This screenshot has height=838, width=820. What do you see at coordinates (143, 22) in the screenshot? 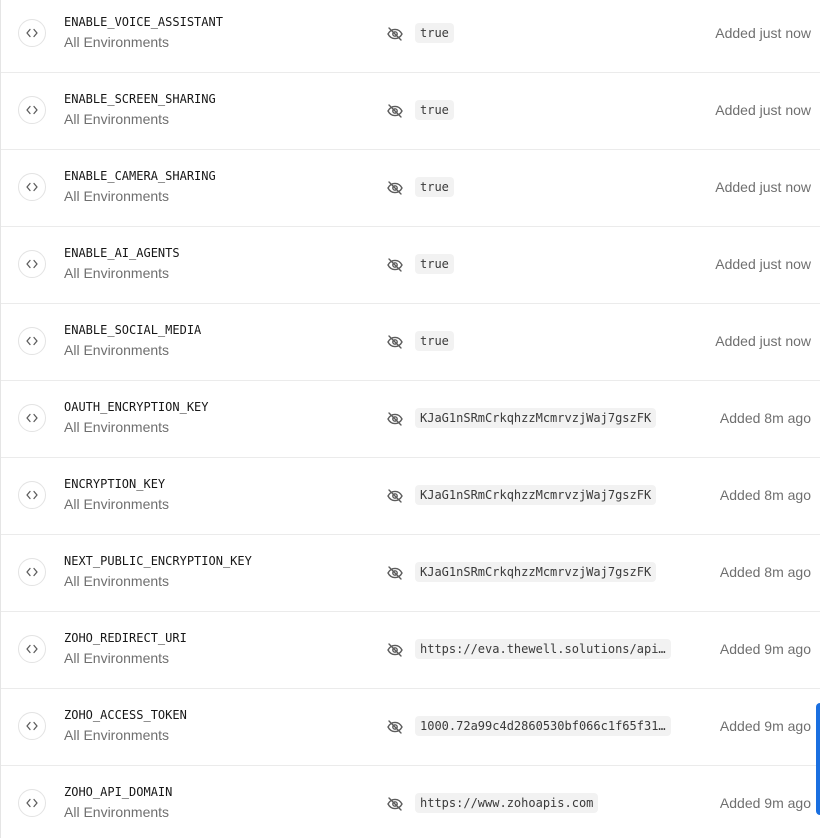
I see `env-var-key: ENABLE_VOICE_ASSISTANT` at bounding box center [143, 22].